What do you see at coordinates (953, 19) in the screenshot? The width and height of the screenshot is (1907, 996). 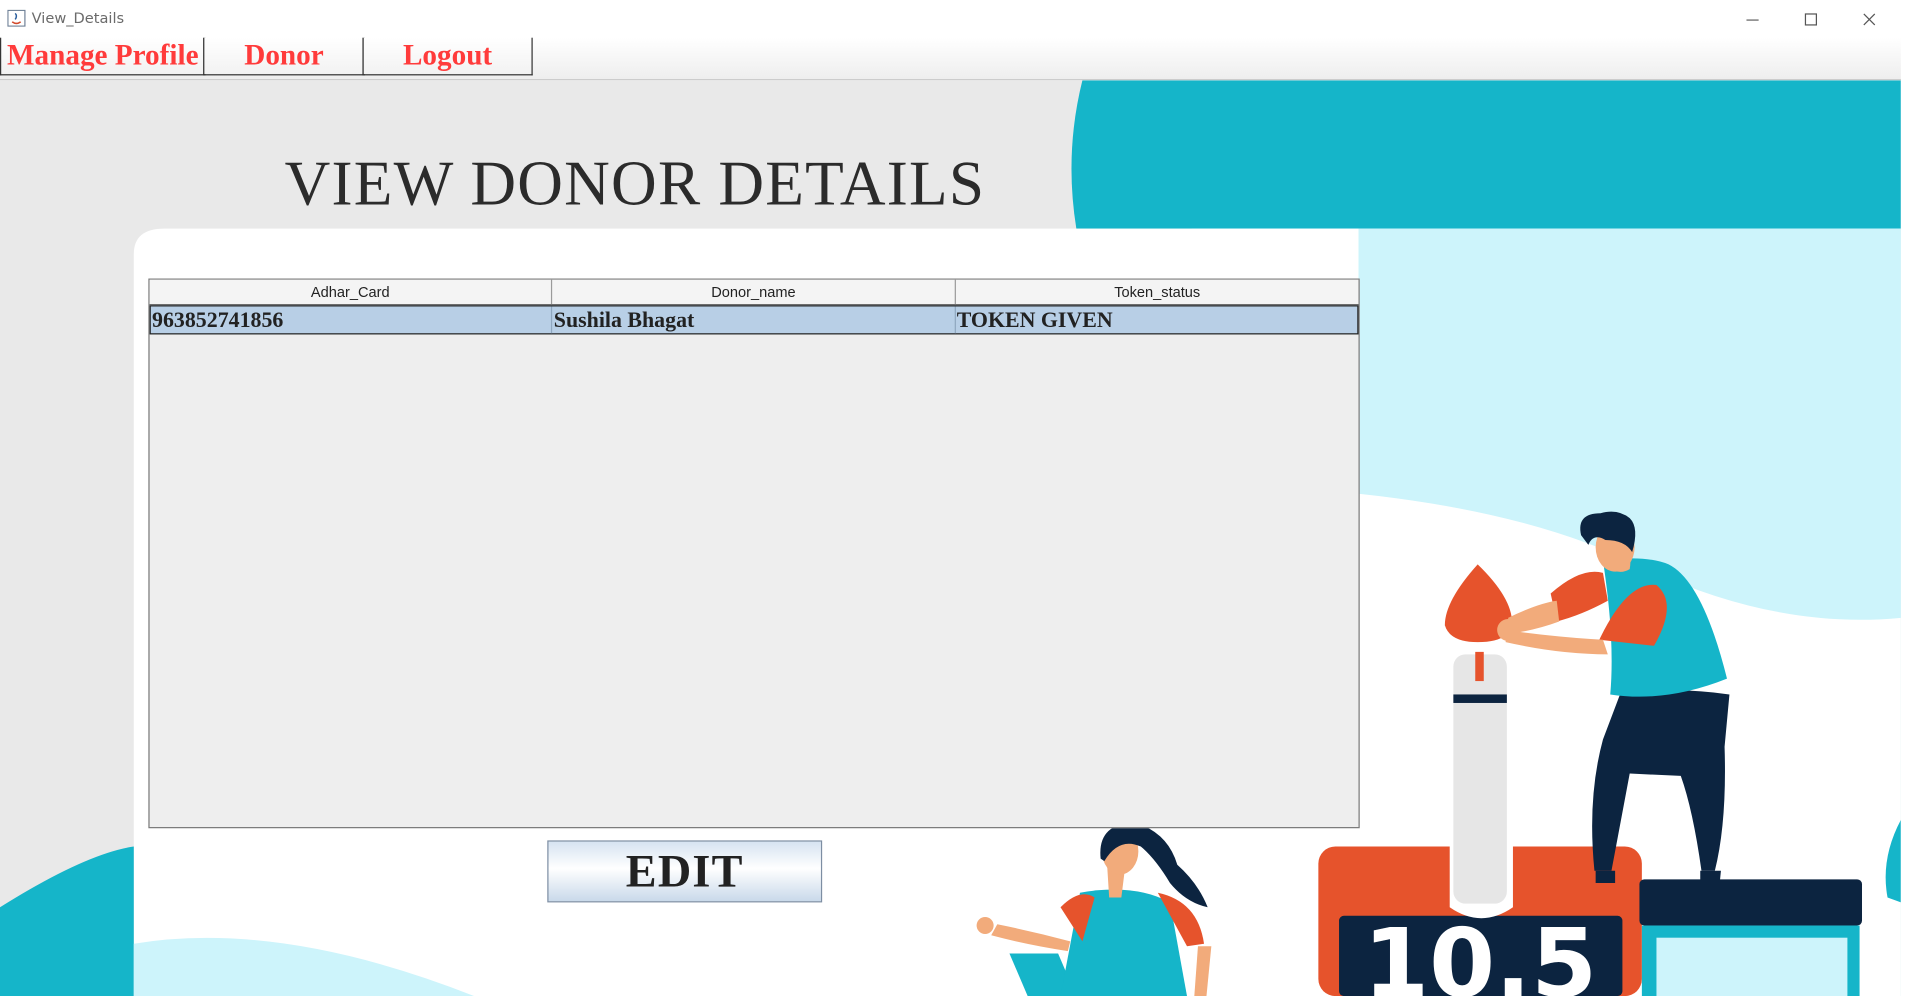 I see `window-titlebar: View_Details` at bounding box center [953, 19].